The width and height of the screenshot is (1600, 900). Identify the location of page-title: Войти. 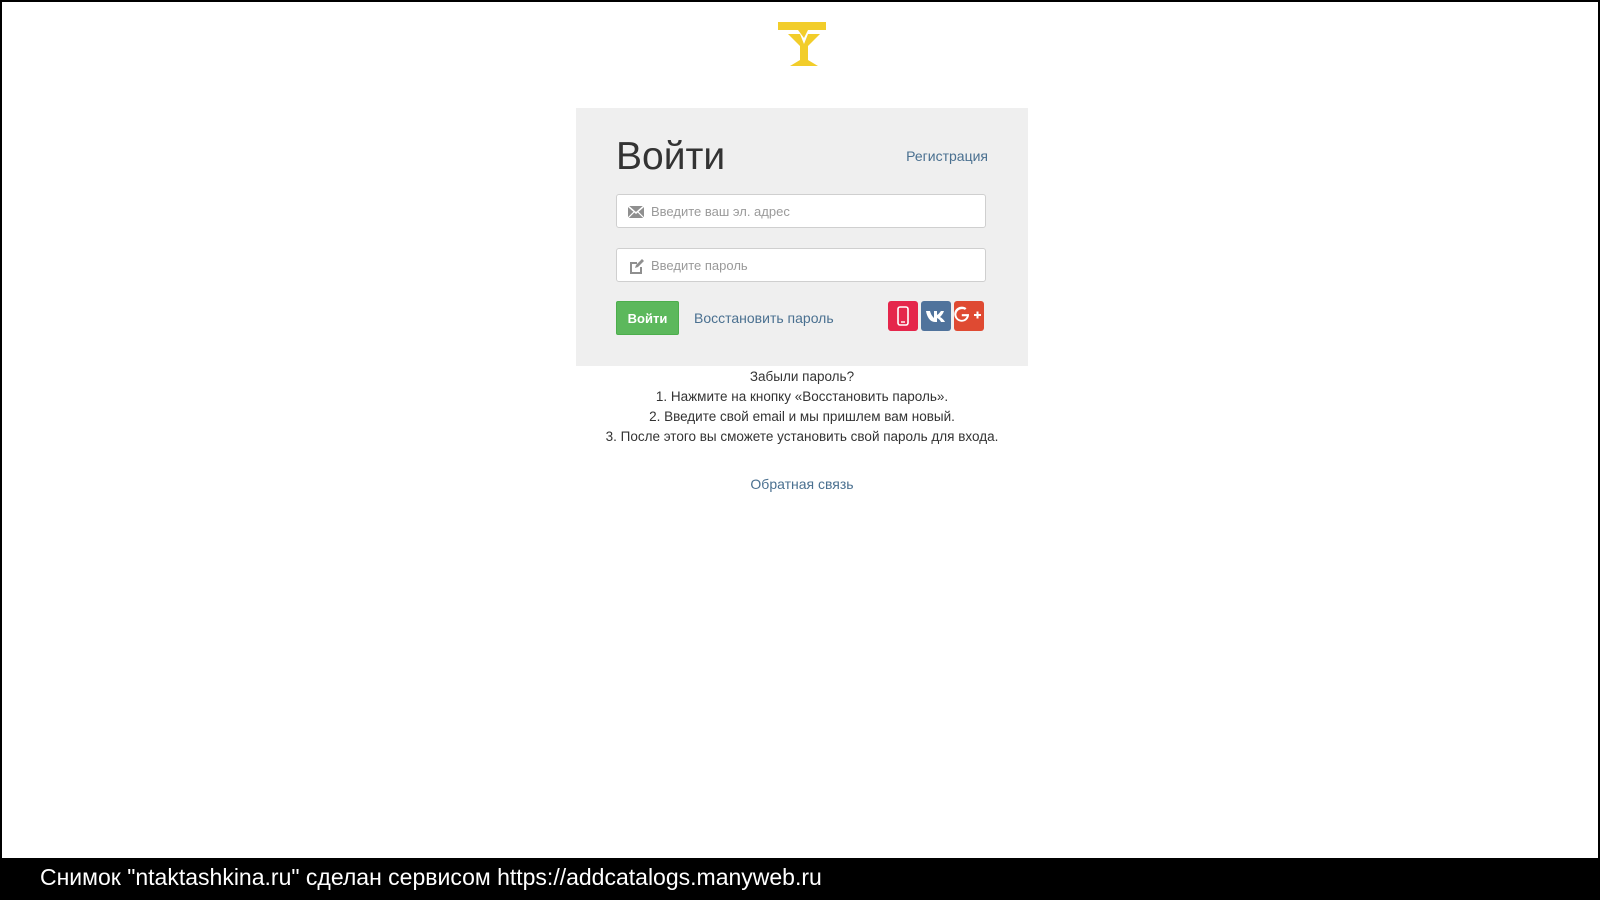
(671, 156).